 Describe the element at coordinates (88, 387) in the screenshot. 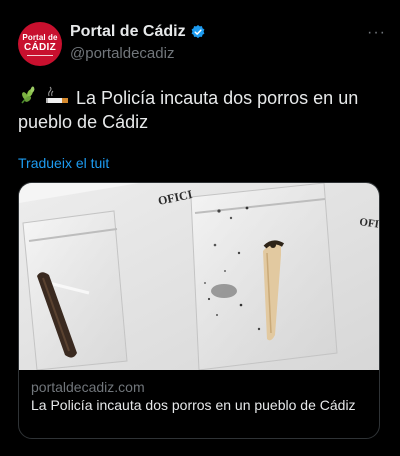

I see `card-domain: portaldecadiz.com` at that location.